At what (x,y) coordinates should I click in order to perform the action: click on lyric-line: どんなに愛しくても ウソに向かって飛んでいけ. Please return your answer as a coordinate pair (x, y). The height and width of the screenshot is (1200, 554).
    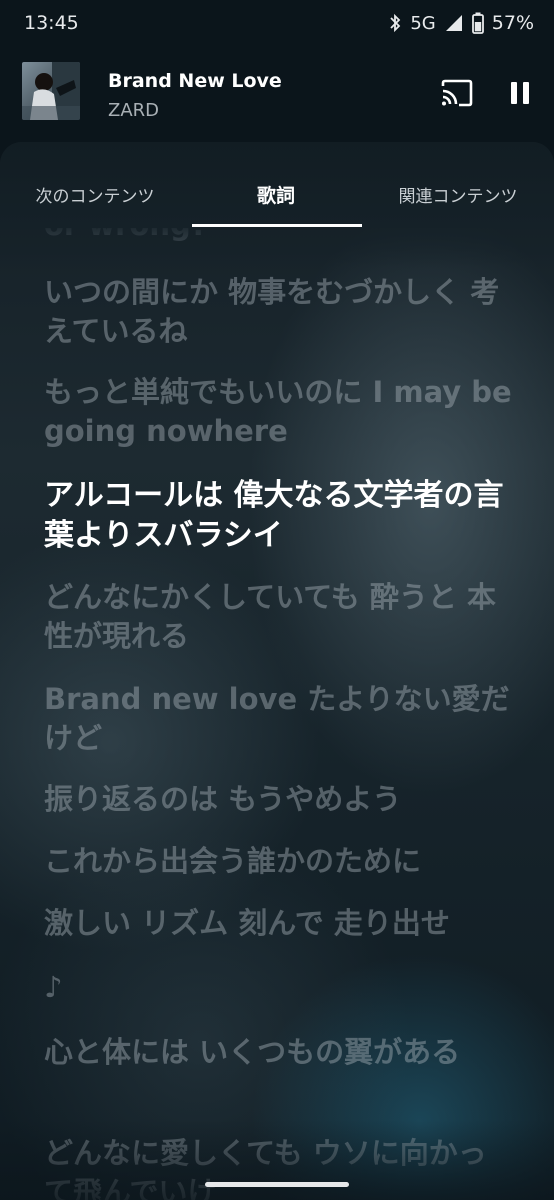
    Looking at the image, I should click on (279, 1167).